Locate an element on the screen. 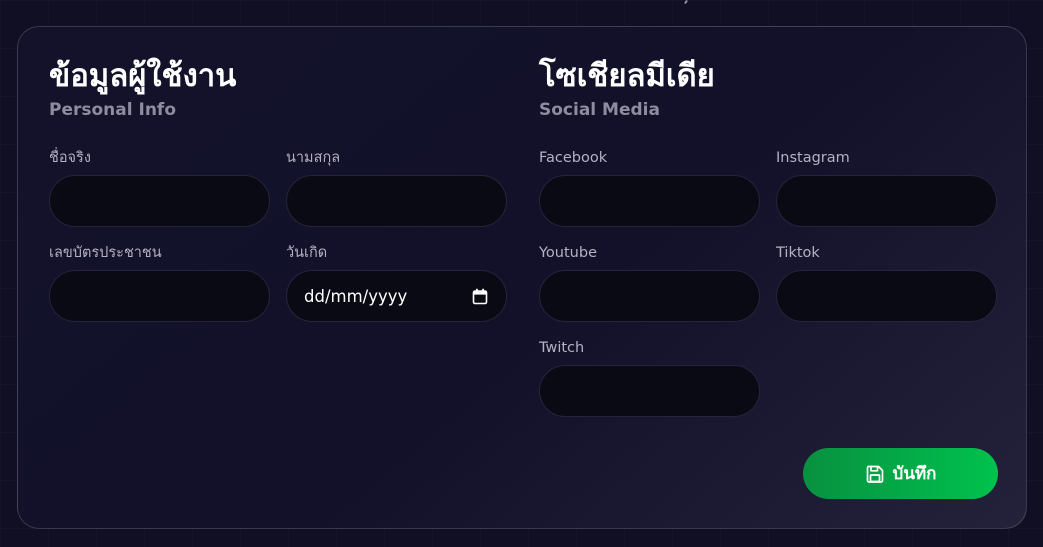 Image resolution: width=1043 pixels, height=547 pixels. last-name-label: นามสกุล is located at coordinates (313, 158).